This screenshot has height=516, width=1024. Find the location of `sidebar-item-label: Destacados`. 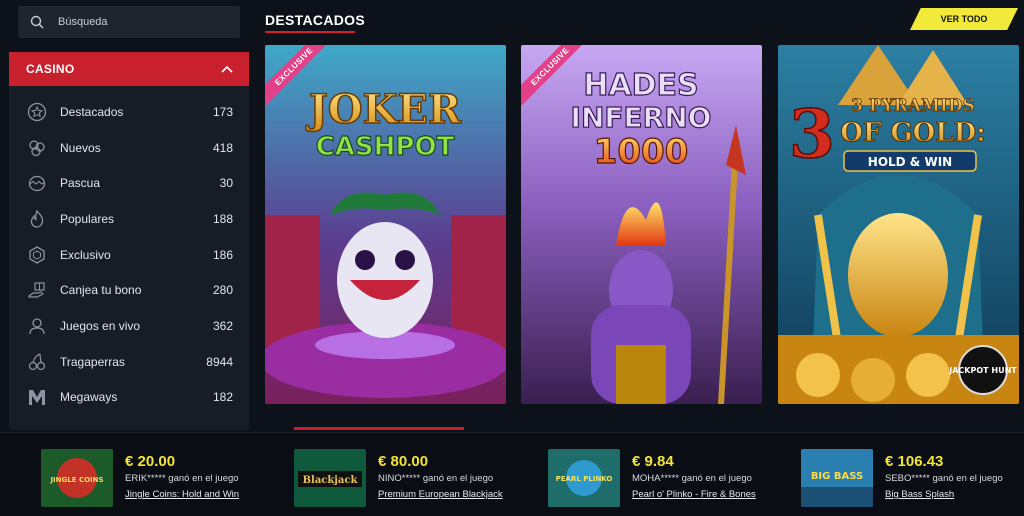

sidebar-item-label: Destacados is located at coordinates (92, 111).